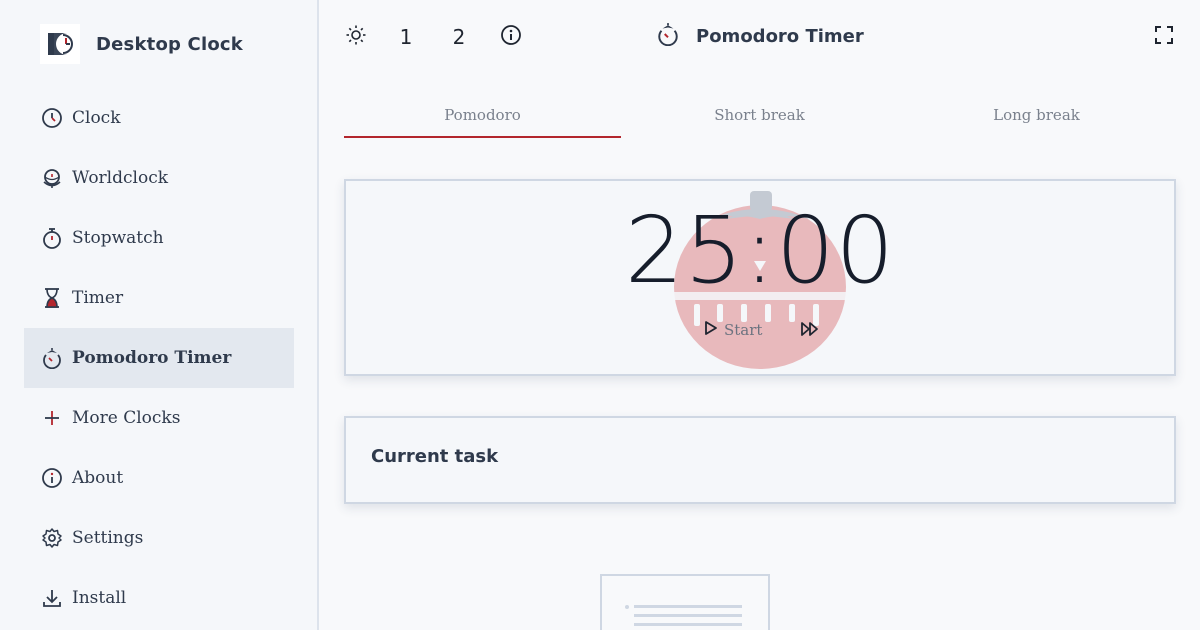 This screenshot has width=1200, height=630. I want to click on hourglass-icon, so click(52, 298).